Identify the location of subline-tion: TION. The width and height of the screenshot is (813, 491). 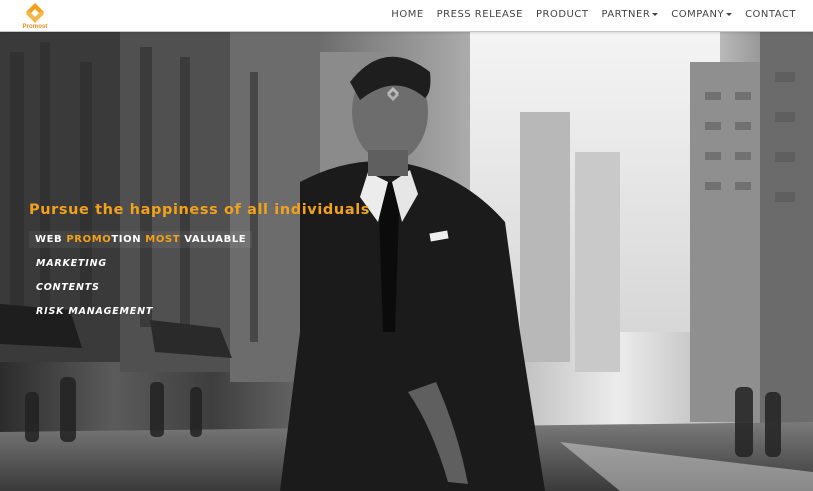
(128, 239).